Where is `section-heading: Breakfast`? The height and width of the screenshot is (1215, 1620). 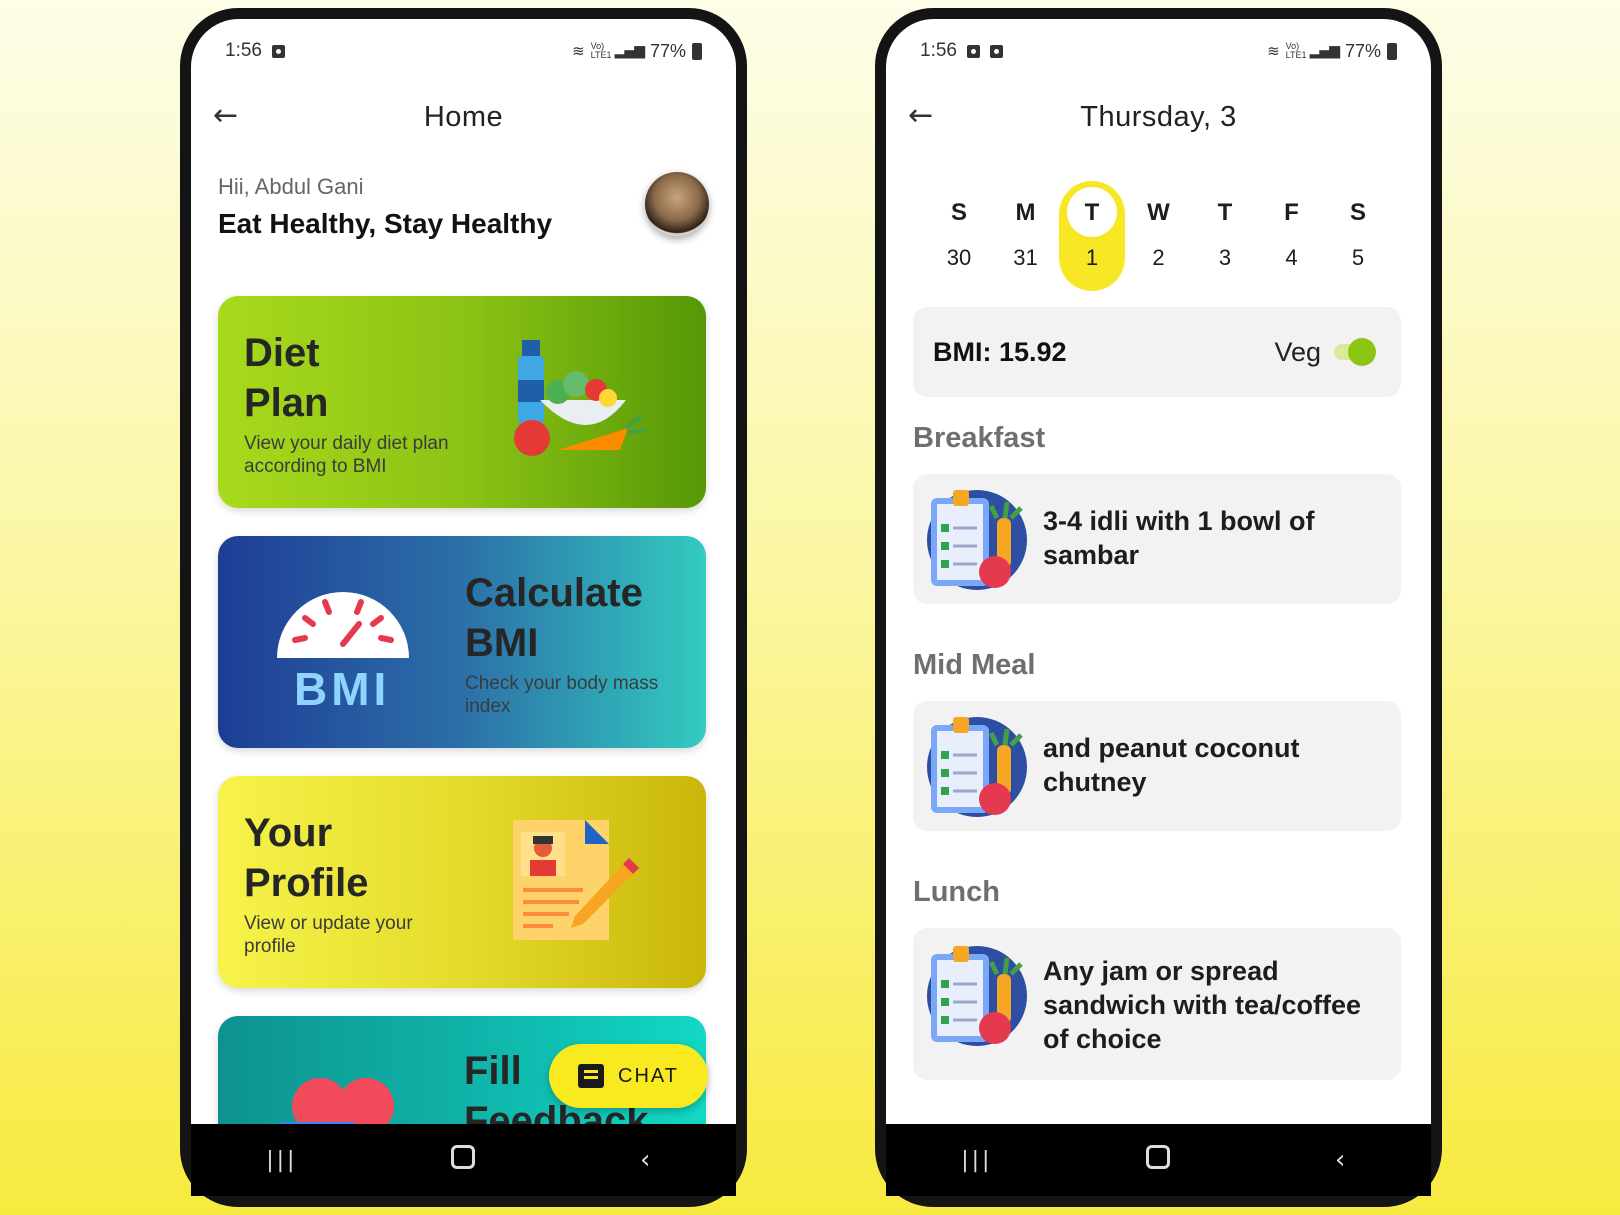 section-heading: Breakfast is located at coordinates (979, 438).